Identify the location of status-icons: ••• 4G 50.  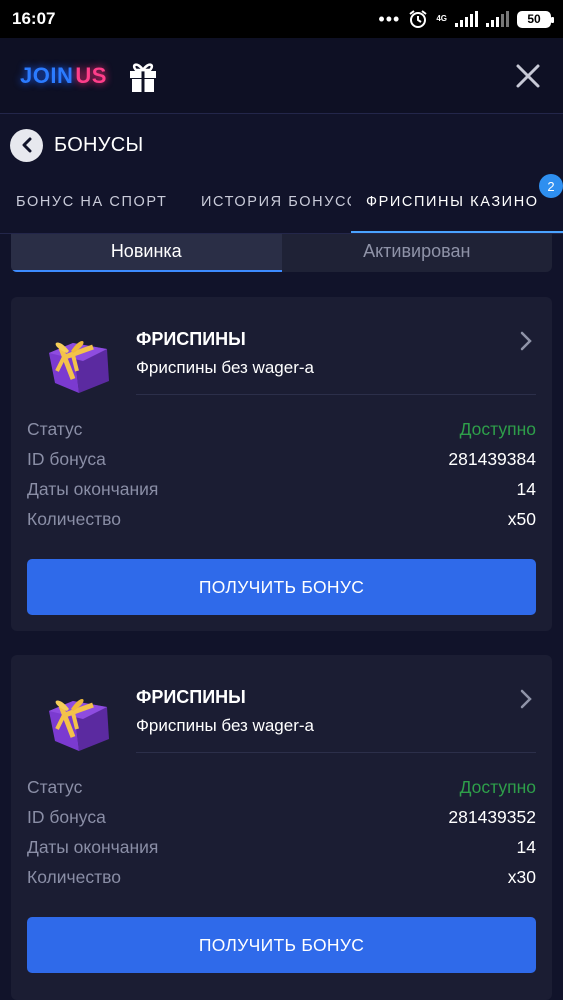
(466, 19).